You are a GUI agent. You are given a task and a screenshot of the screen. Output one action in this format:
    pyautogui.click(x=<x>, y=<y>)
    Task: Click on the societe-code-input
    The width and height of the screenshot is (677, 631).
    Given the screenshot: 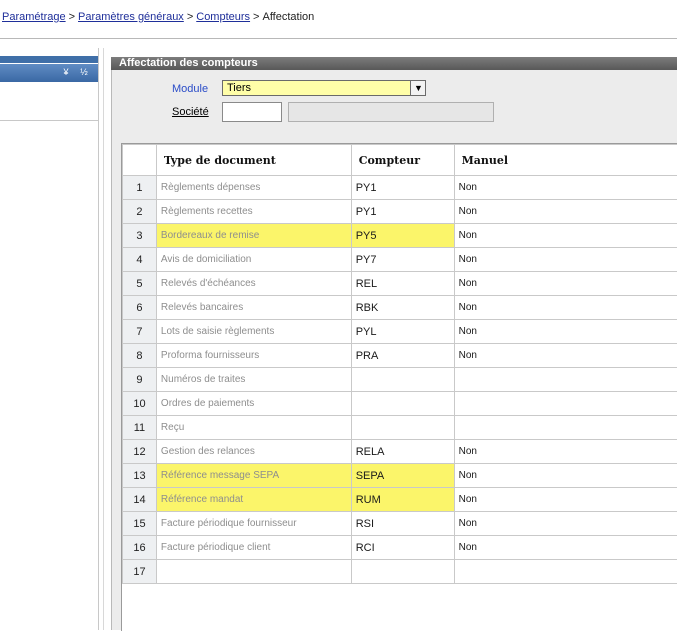 What is the action you would take?
    pyautogui.click(x=252, y=112)
    